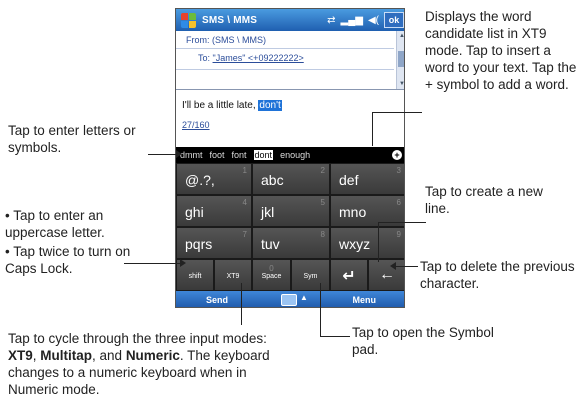 This screenshot has width=580, height=414. What do you see at coordinates (423, 341) in the screenshot?
I see `callout-symbol-pad: Tap to open the Symbol pad.` at bounding box center [423, 341].